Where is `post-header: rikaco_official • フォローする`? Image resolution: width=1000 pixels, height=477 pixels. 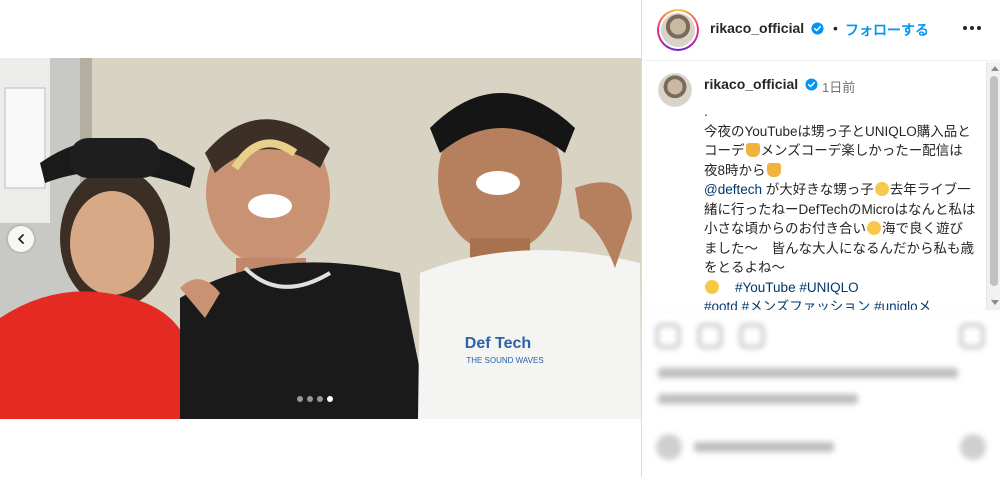
post-header: rikaco_official • フォローする is located at coordinates (821, 30).